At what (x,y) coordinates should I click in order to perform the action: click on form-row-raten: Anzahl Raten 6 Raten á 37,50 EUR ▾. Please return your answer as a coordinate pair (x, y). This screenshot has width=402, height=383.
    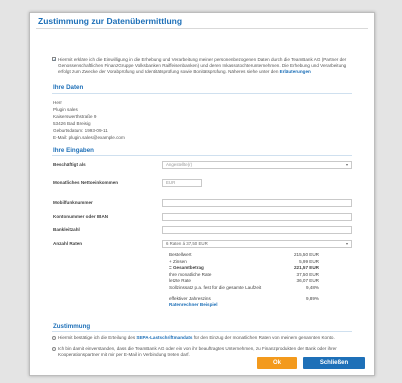
    Looking at the image, I should click on (203, 244).